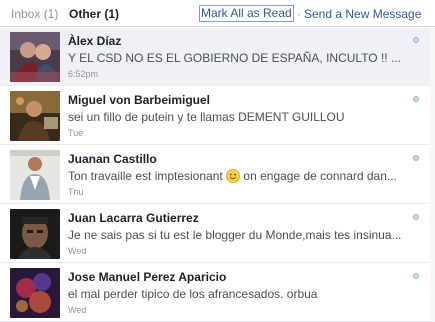 The image size is (435, 322). What do you see at coordinates (94, 14) in the screenshot?
I see `tab-other: Other (1)` at bounding box center [94, 14].